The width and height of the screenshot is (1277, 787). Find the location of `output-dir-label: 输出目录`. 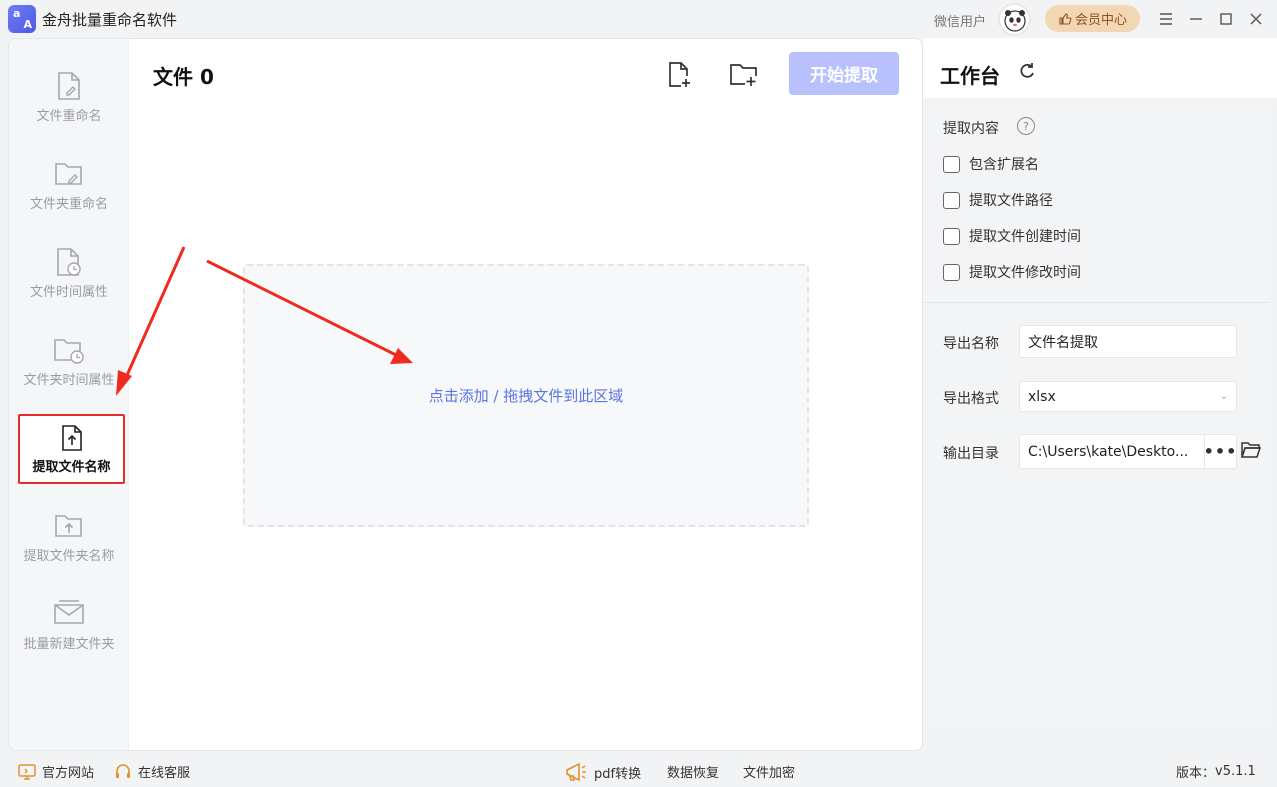

output-dir-label: 输出目录 is located at coordinates (971, 454).